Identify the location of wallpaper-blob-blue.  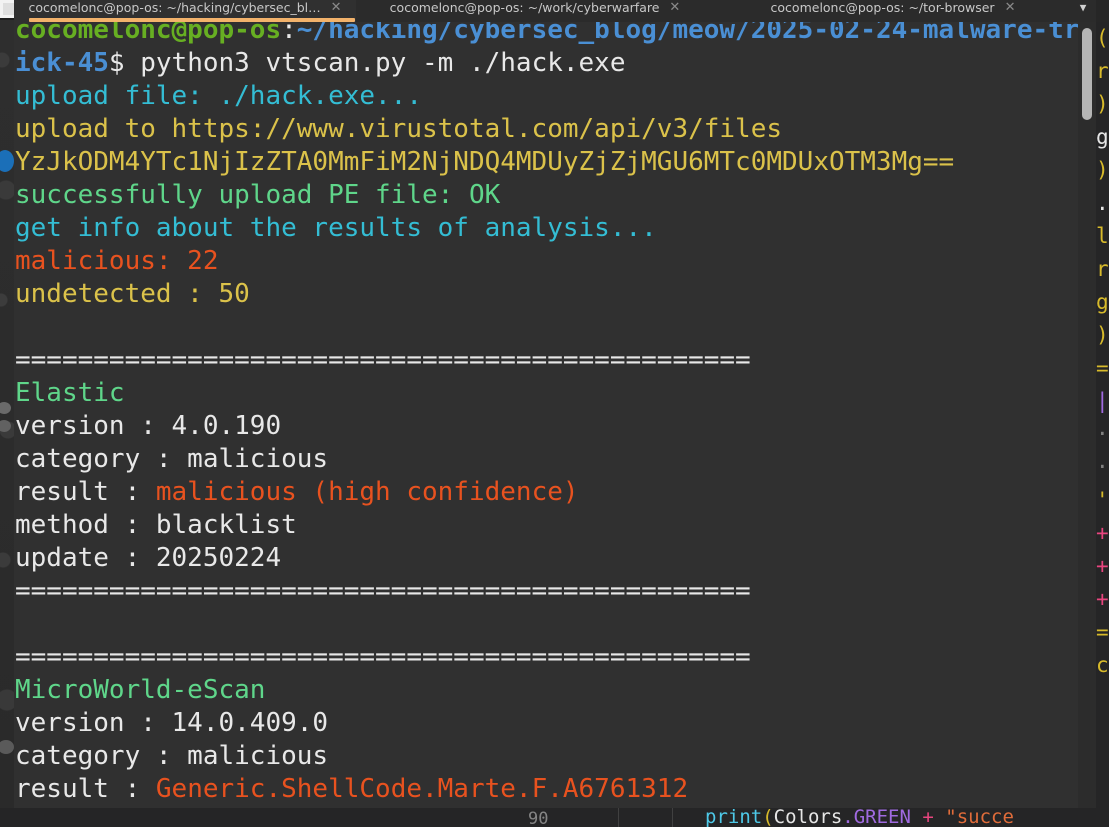
(7, 161).